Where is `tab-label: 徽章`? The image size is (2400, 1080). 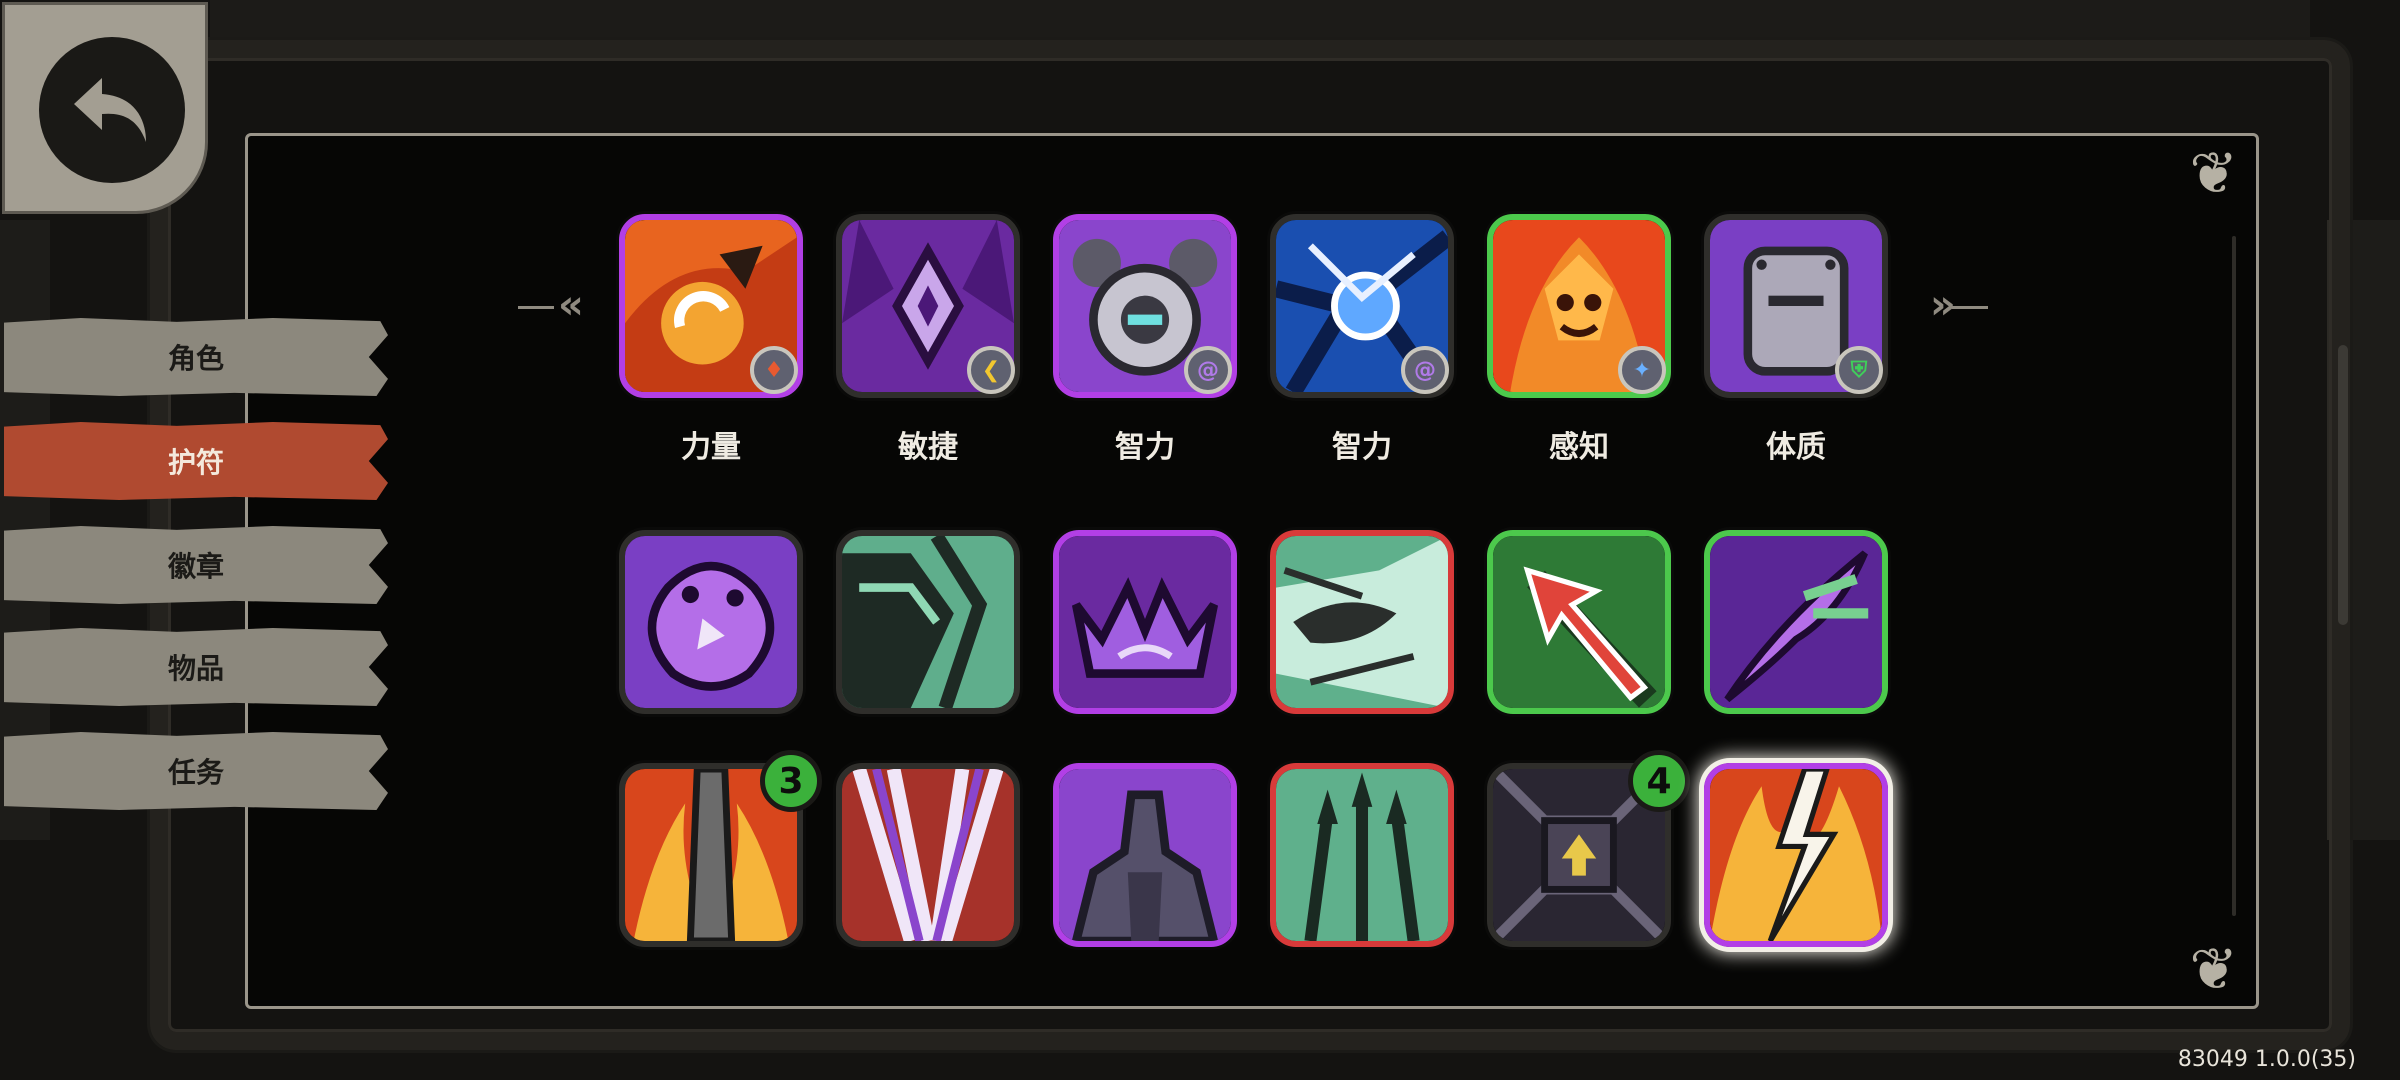 tab-label: 徽章 is located at coordinates (195, 566).